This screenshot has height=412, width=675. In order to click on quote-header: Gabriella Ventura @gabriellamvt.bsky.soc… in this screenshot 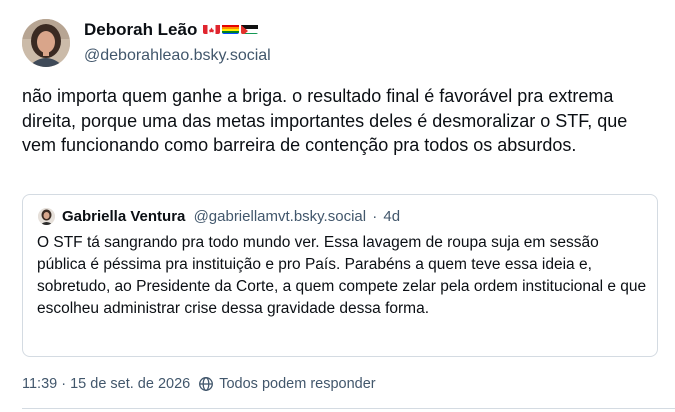, I will do `click(231, 217)`.